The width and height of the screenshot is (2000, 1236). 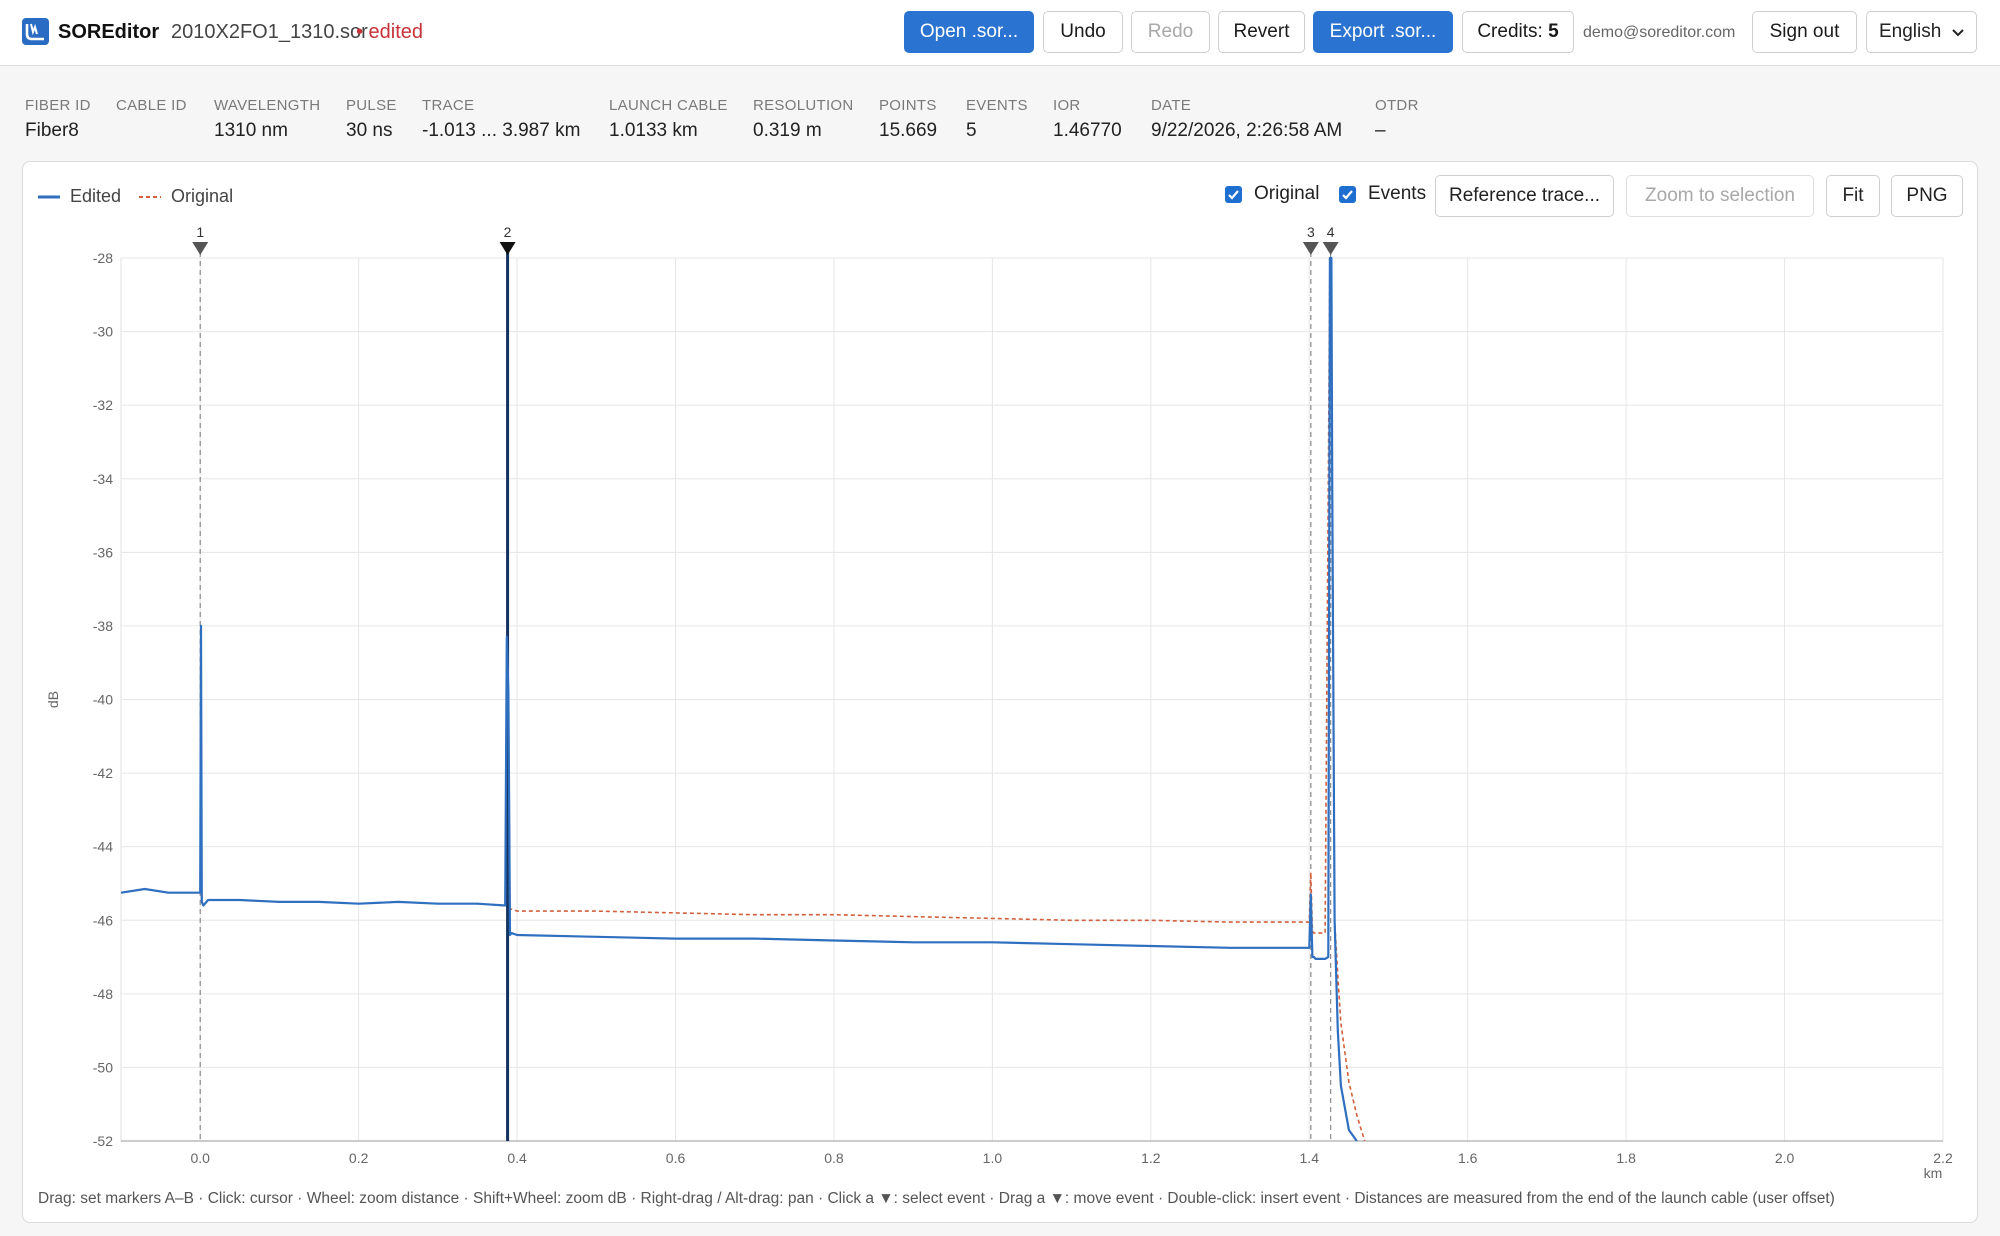 What do you see at coordinates (53, 699) in the screenshot?
I see `y-axis-label: dB` at bounding box center [53, 699].